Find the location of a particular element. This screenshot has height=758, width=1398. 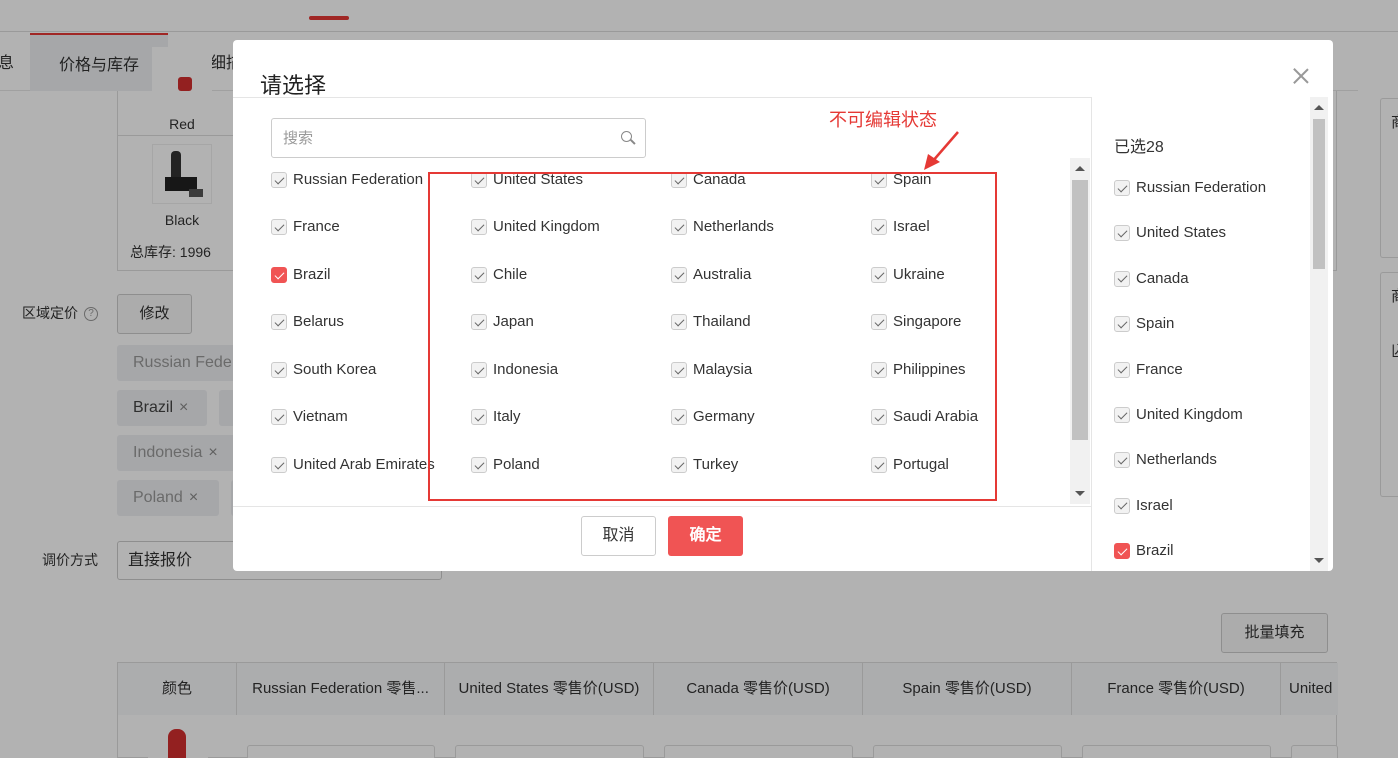

search-box is located at coordinates (458, 138).